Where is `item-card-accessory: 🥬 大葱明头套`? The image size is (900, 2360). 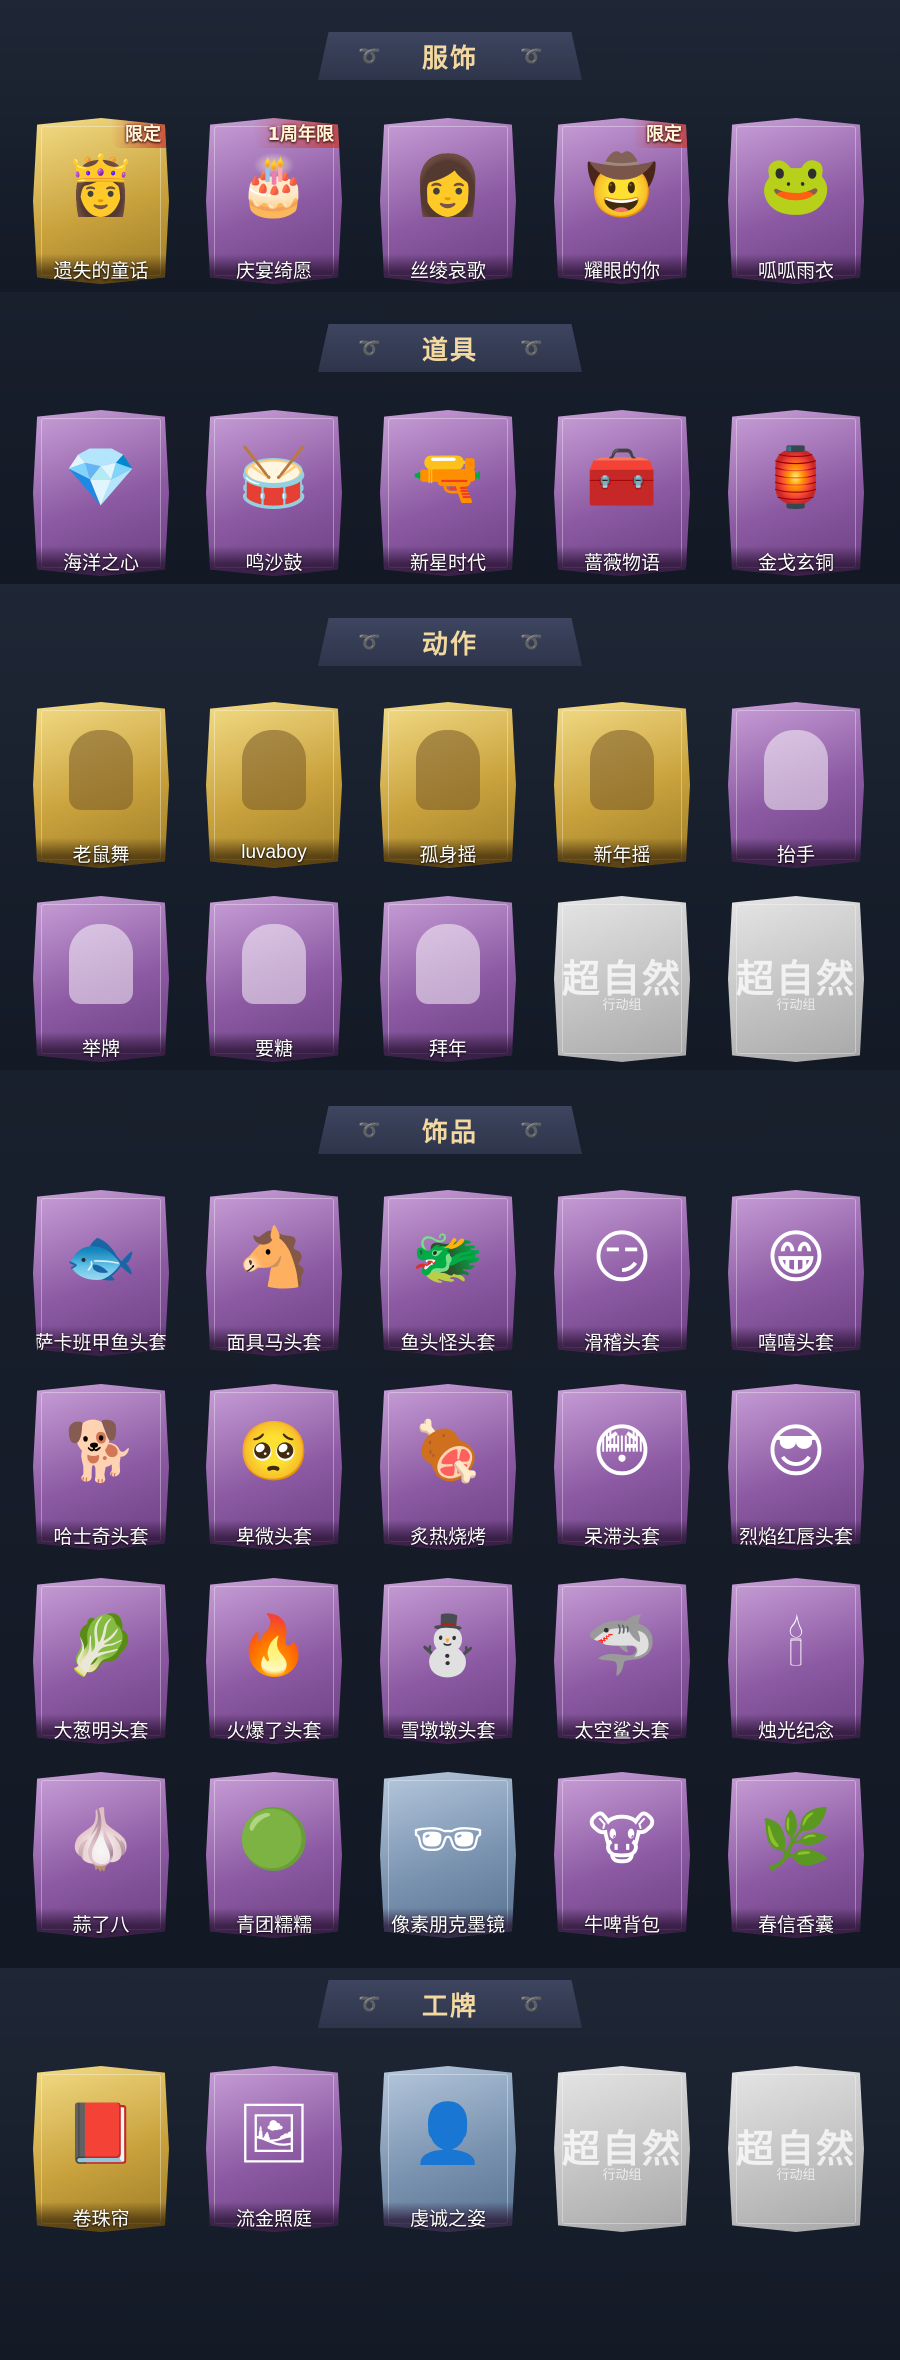
item-card-accessory: 🥬 大葱明头套 is located at coordinates (101, 1661).